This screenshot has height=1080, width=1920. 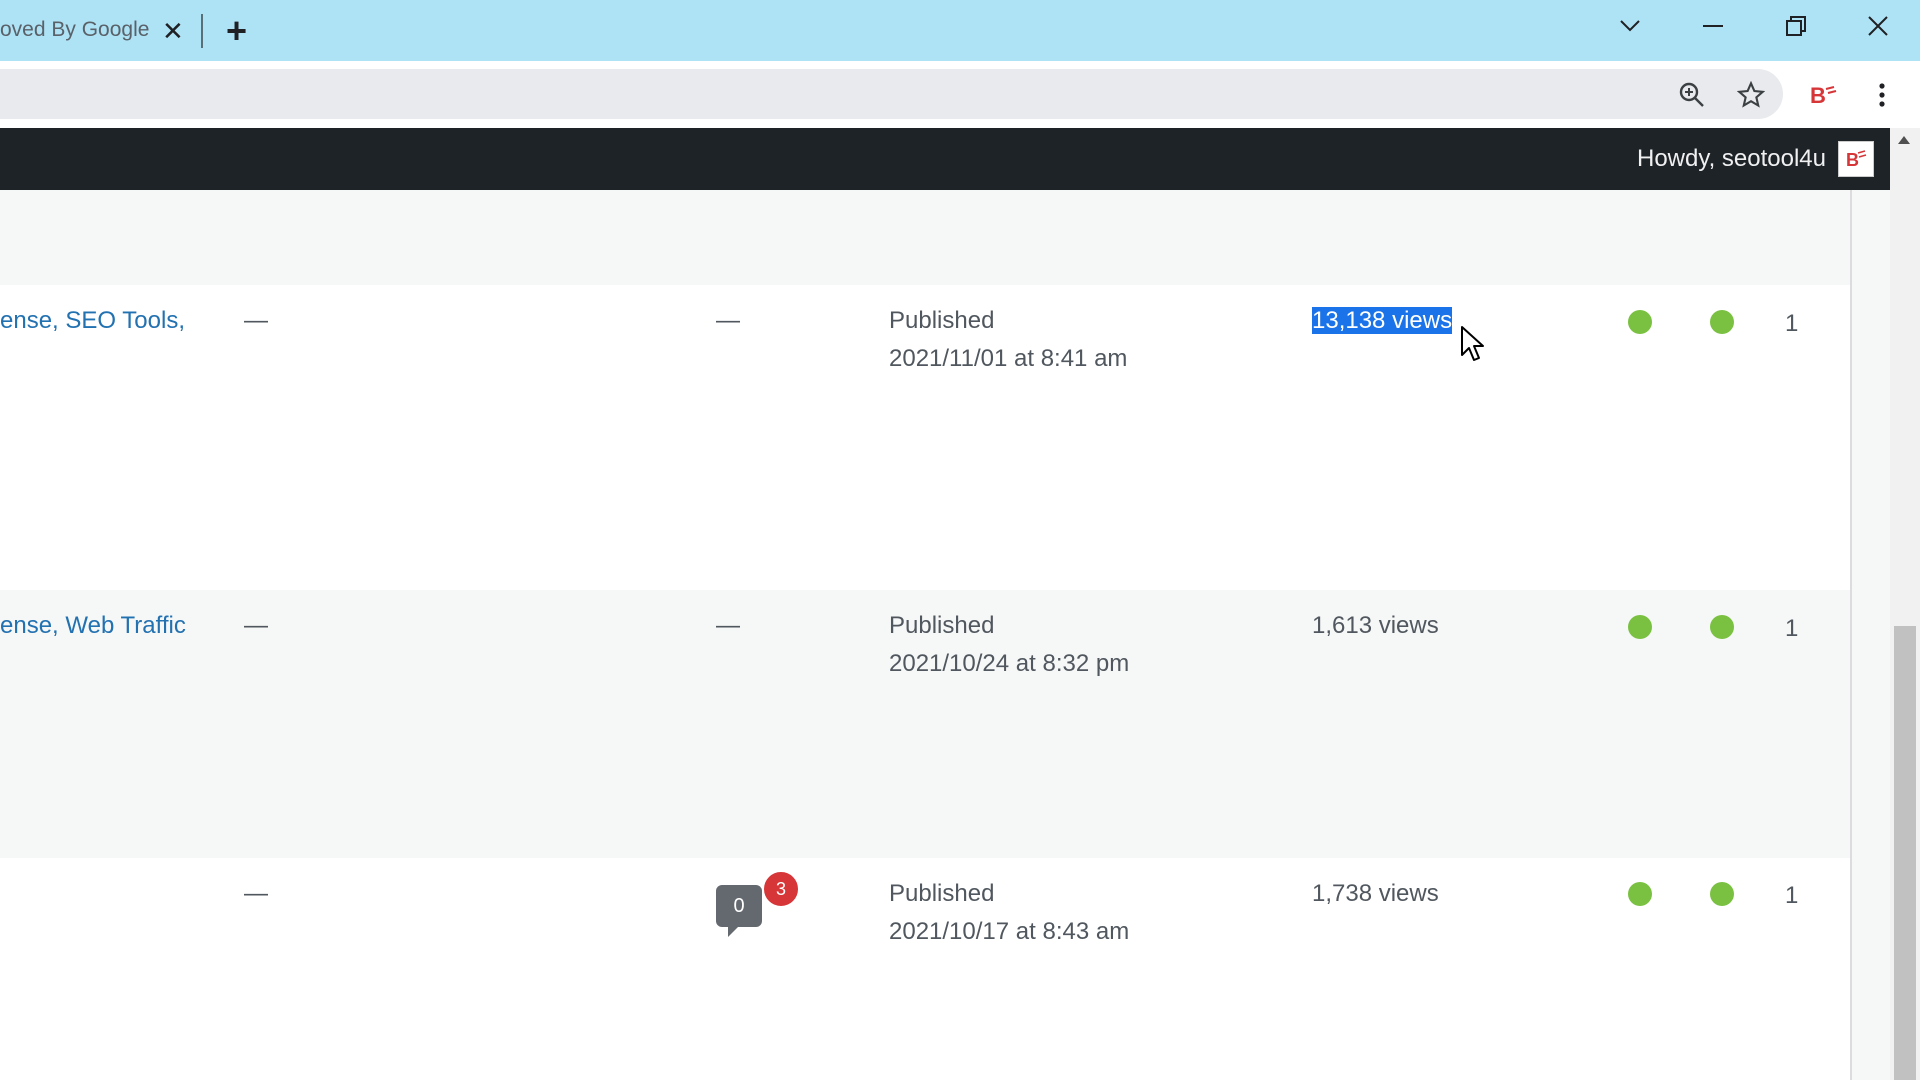 I want to click on howdy-user-menu: Howdy, seotool4u, so click(x=1731, y=159).